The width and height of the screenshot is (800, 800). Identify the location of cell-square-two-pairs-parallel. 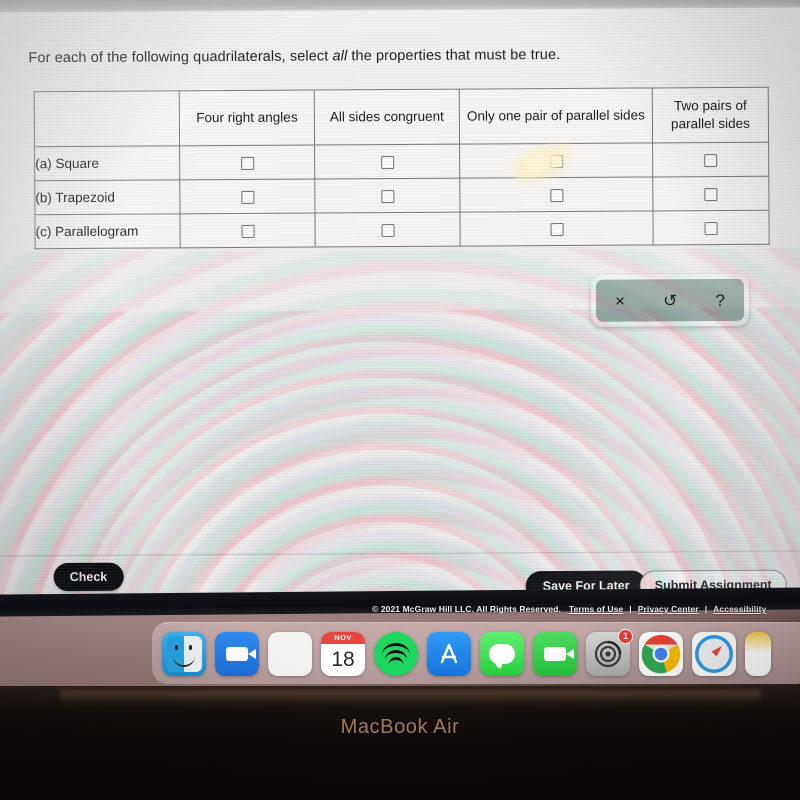
(710, 159).